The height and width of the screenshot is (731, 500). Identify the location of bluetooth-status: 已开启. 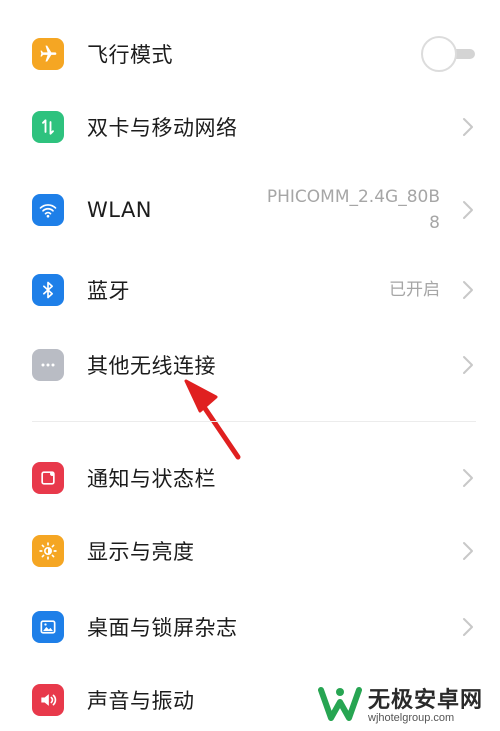
(414, 290).